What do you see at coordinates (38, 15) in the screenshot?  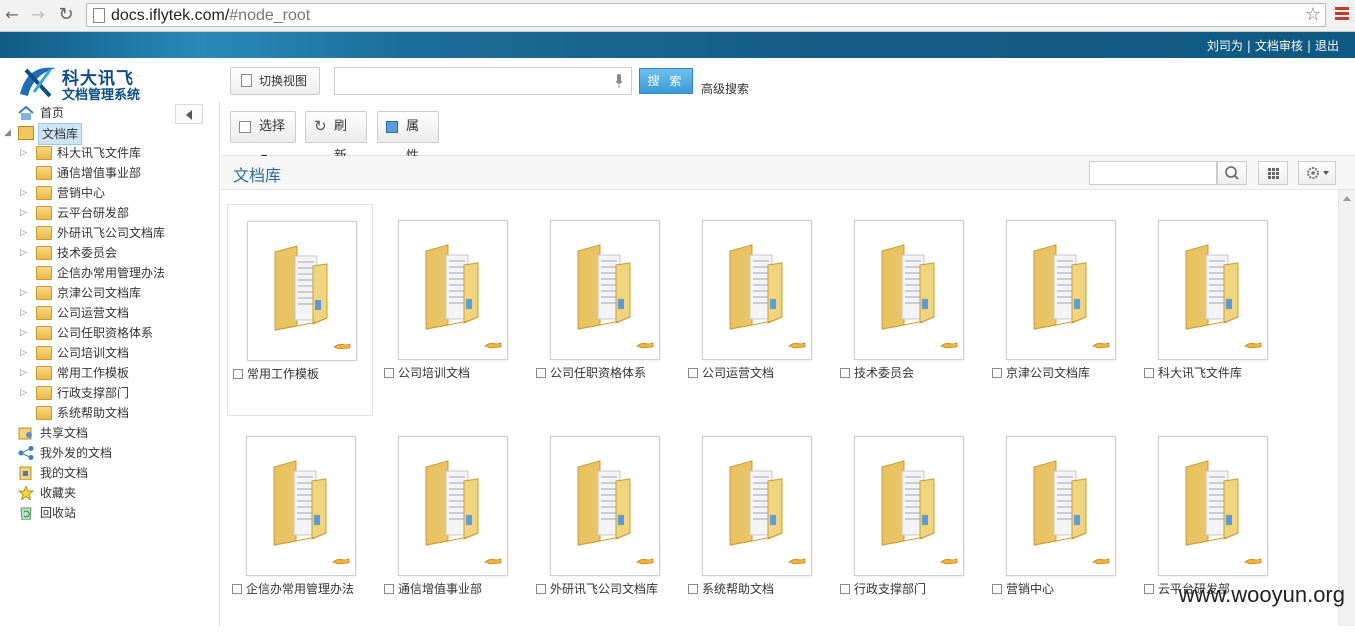 I see `forward-icon: →` at bounding box center [38, 15].